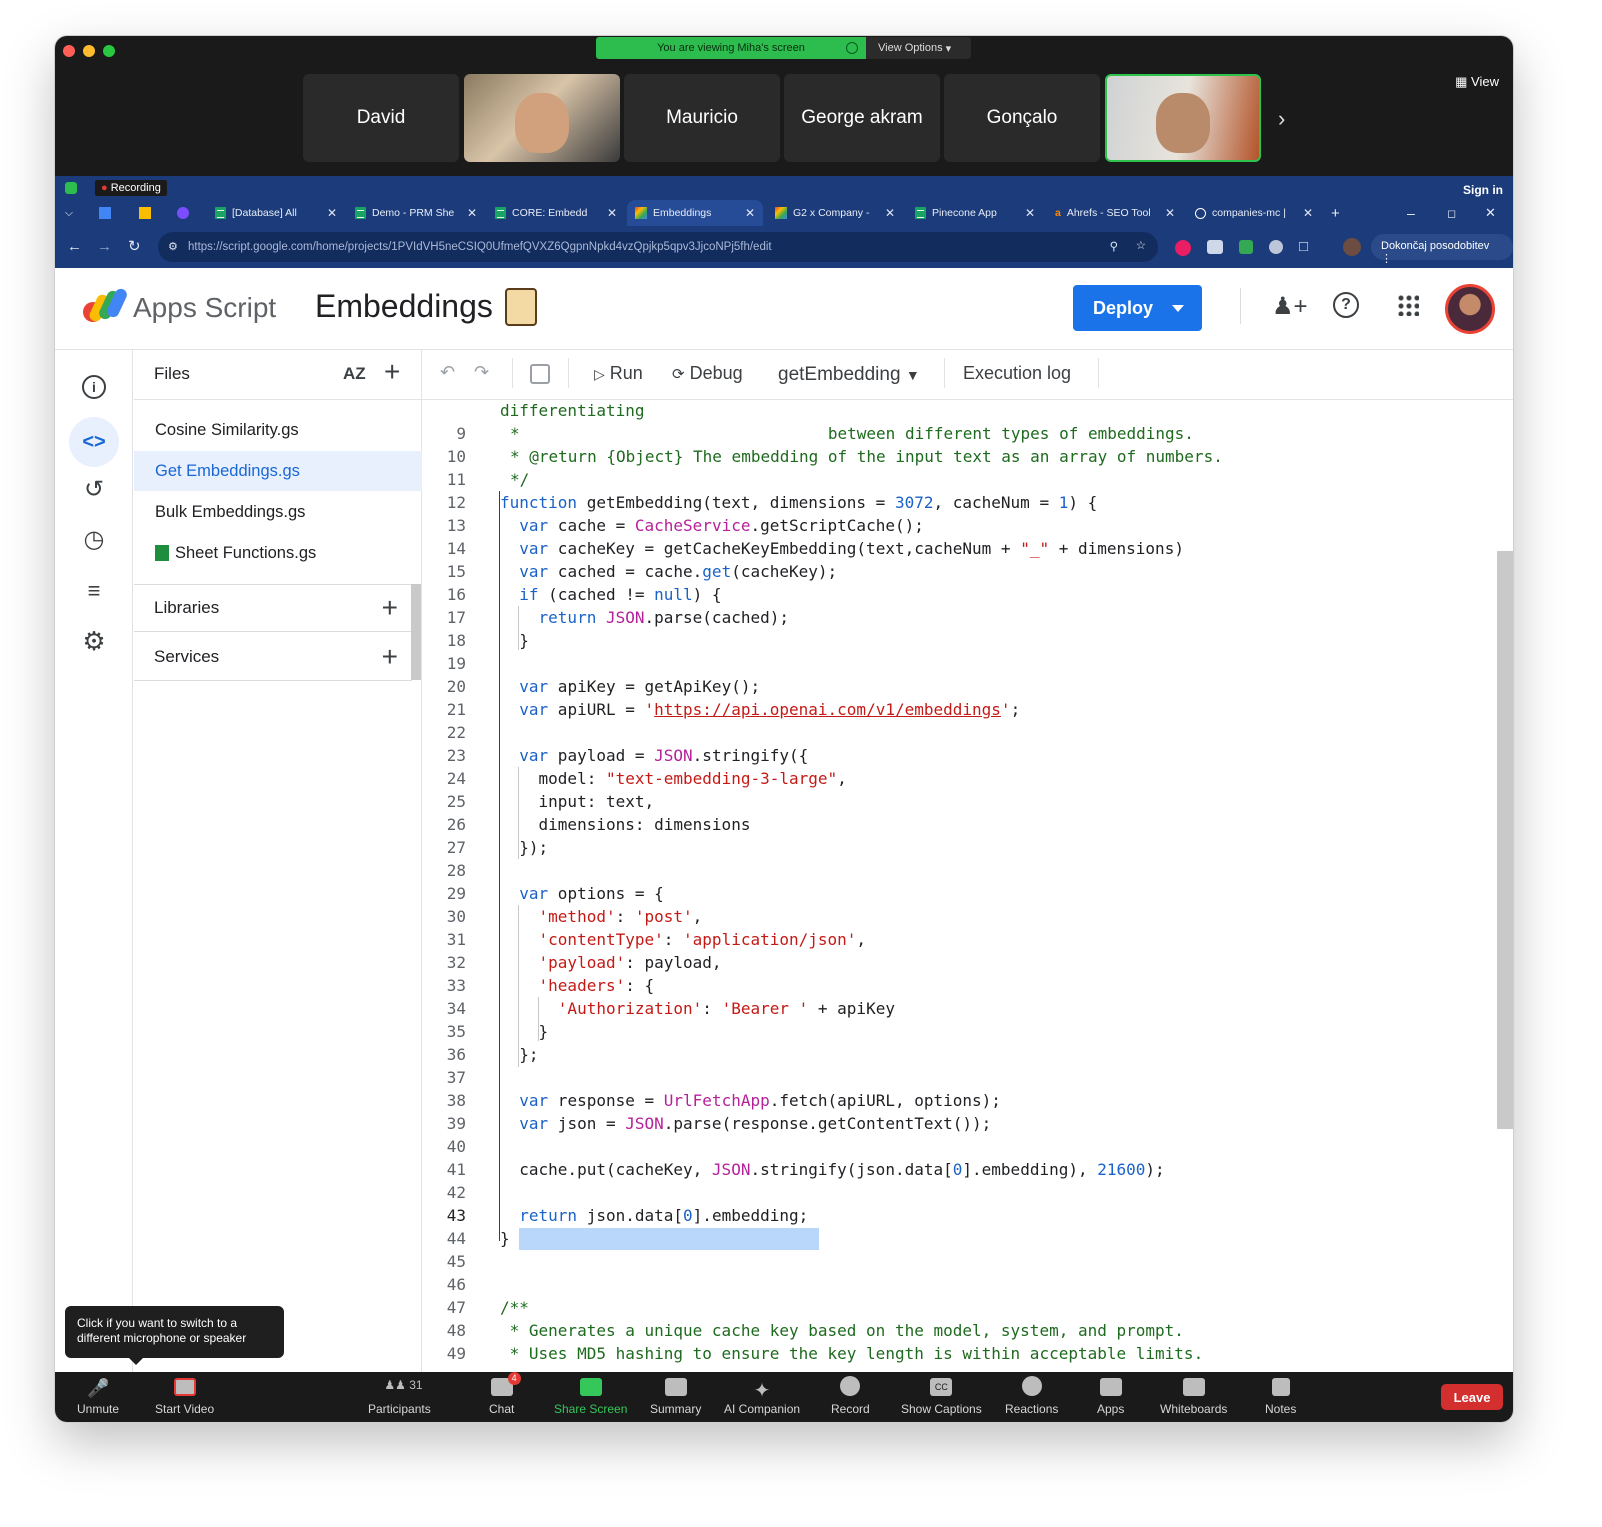  What do you see at coordinates (556, 213) in the screenshot?
I see `browser-tab: CORE: Embedd ✕` at bounding box center [556, 213].